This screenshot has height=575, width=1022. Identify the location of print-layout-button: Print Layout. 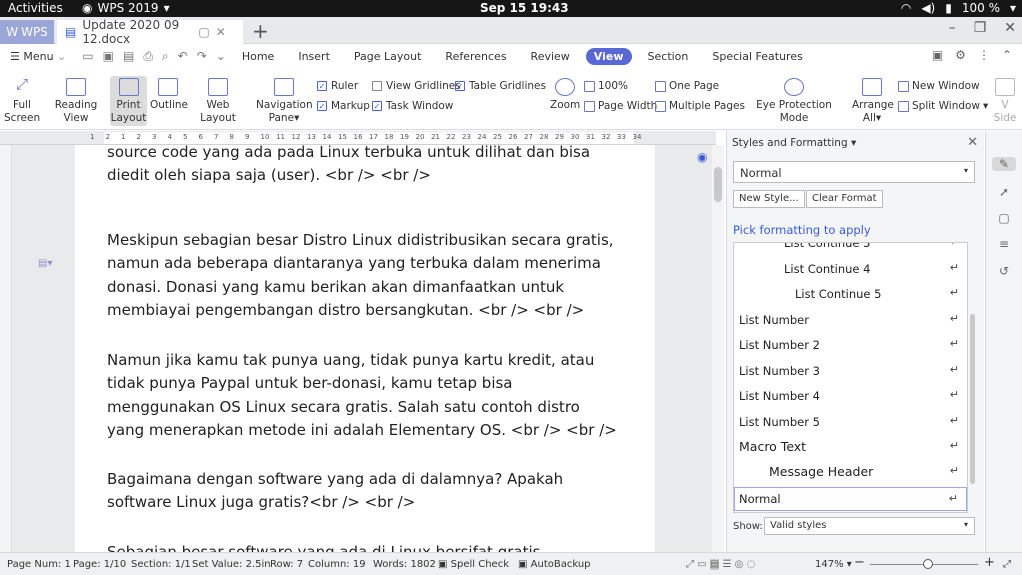
(128, 101).